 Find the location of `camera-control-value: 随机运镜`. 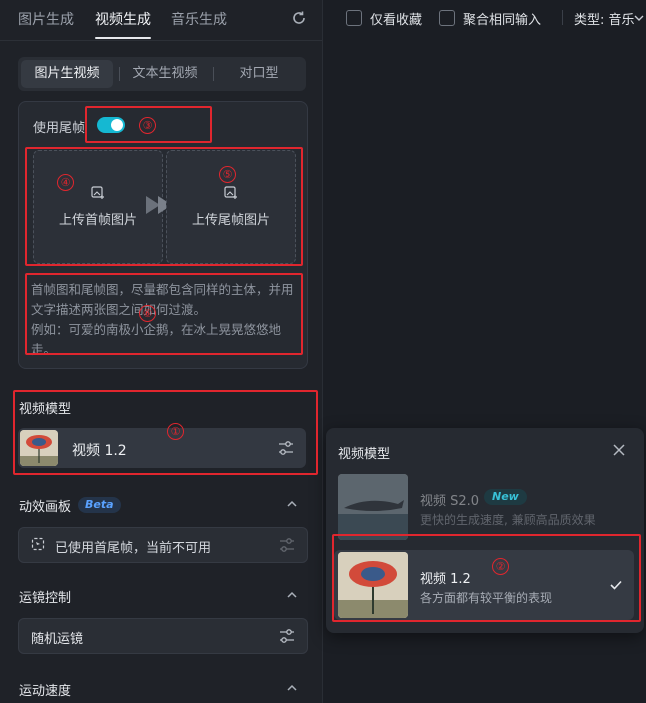

camera-control-value: 随机运镜 is located at coordinates (57, 639).